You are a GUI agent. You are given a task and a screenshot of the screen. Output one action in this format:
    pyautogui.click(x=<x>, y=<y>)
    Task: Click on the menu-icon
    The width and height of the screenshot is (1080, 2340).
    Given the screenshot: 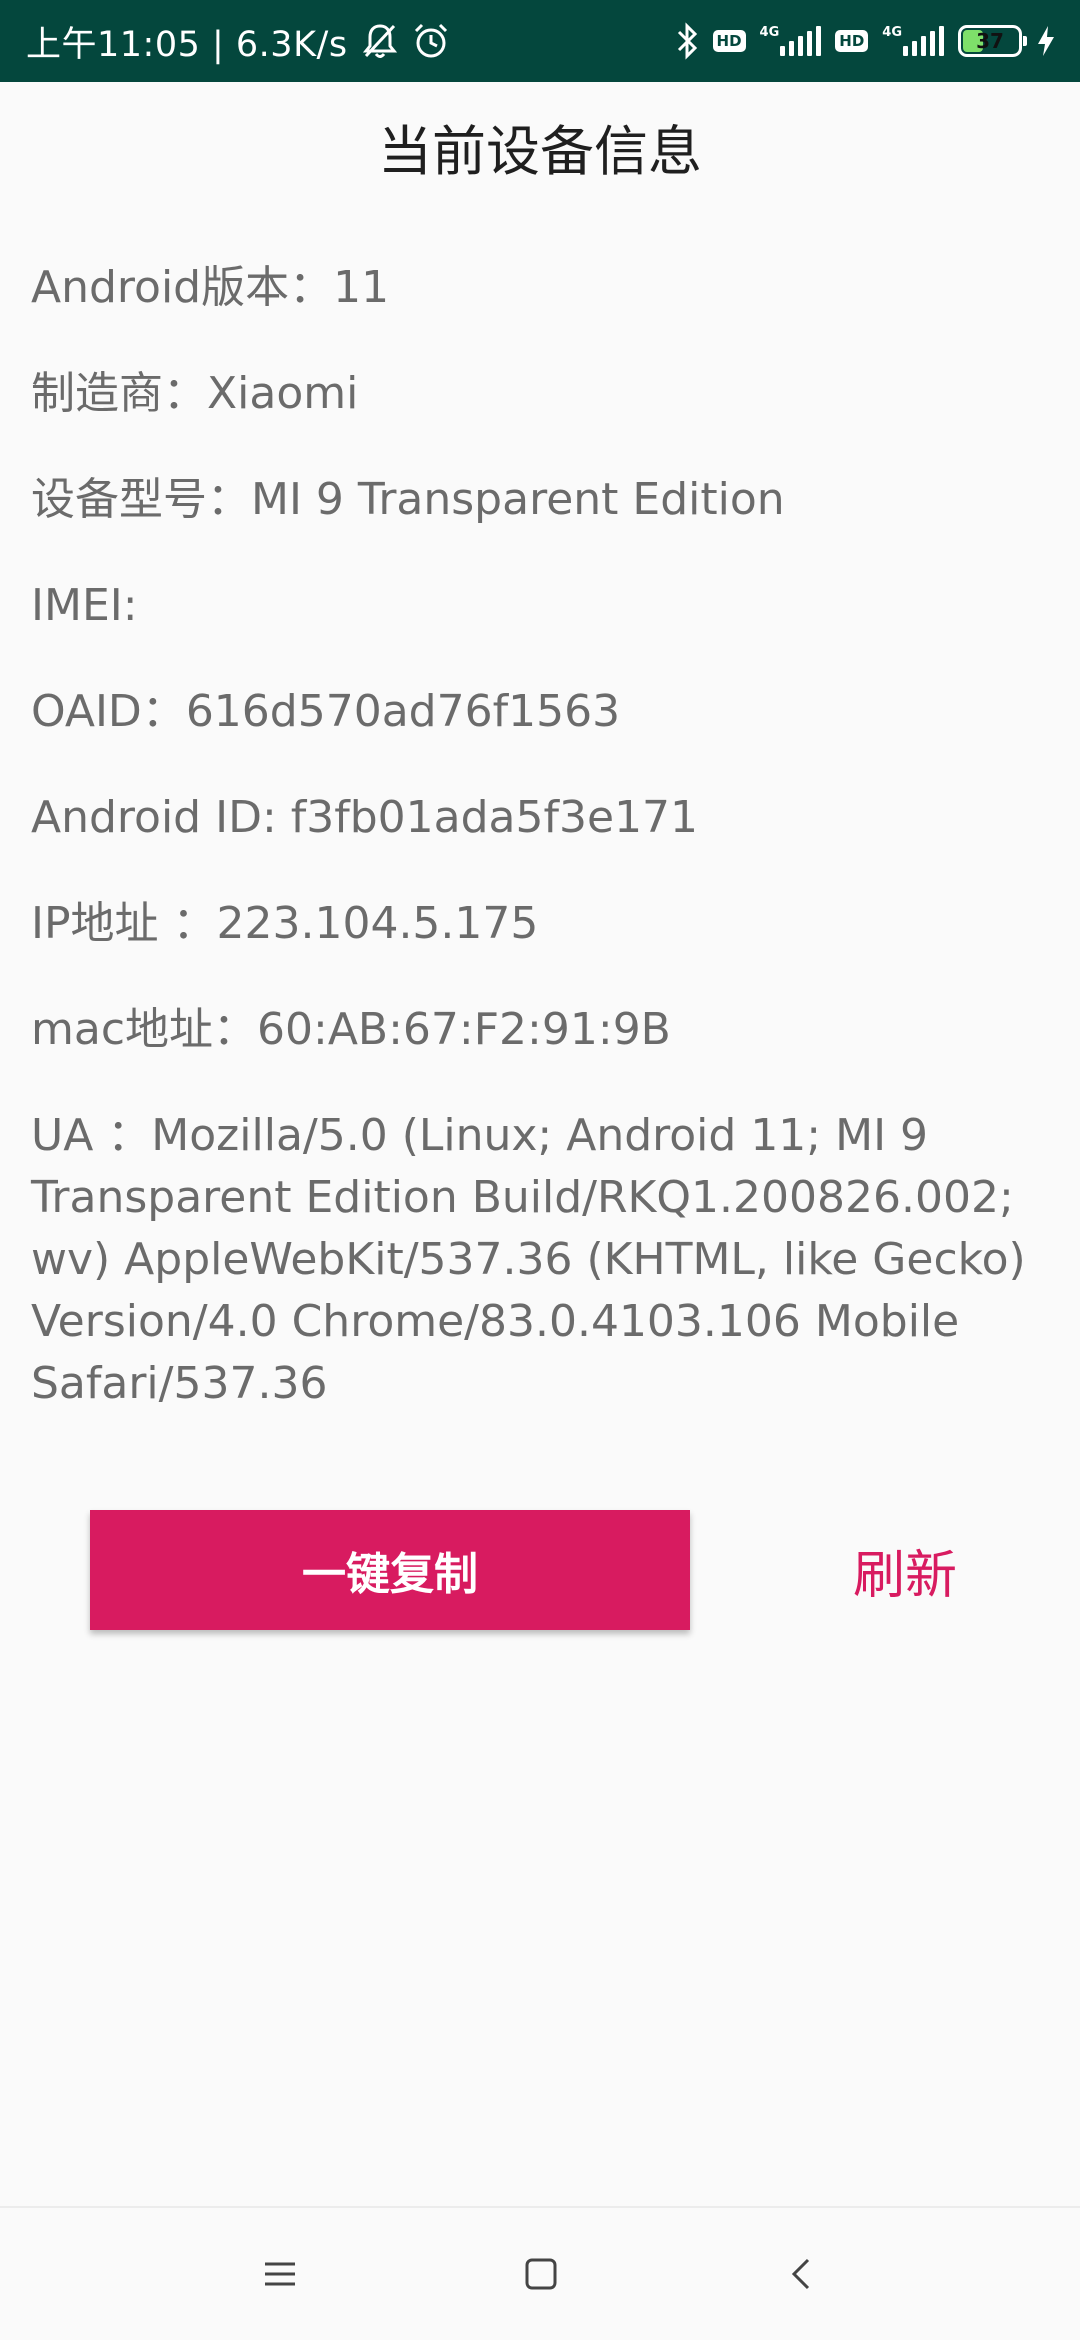 What is the action you would take?
    pyautogui.click(x=280, y=2274)
    